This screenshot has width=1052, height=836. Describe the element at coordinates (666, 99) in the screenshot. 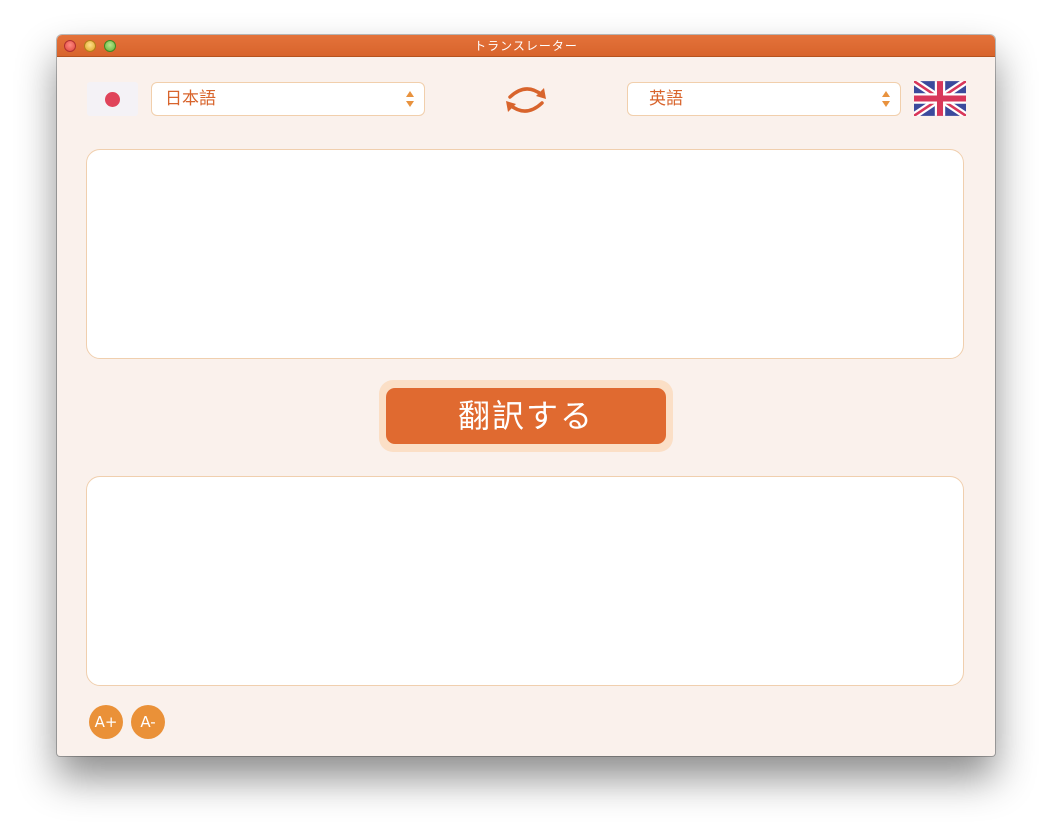

I see `target-language-value: 英語` at that location.